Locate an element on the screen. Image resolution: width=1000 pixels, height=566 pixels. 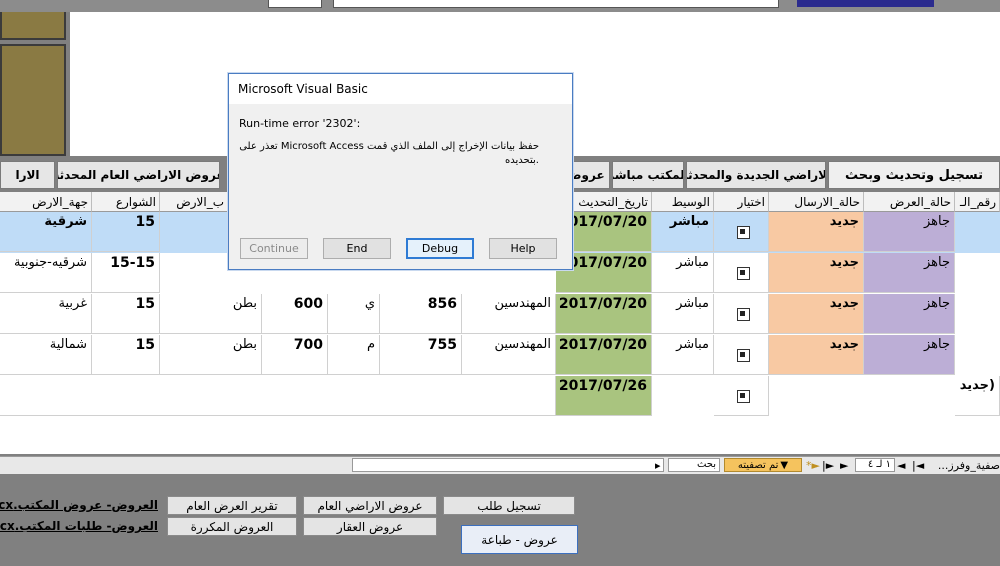
filter-status-badge: ▼ تم تصفيته is located at coordinates (763, 465).